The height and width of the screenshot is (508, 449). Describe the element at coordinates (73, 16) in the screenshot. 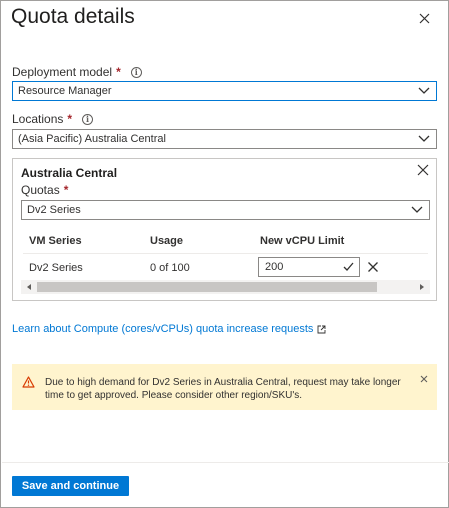

I see `page-title: Quota details` at that location.